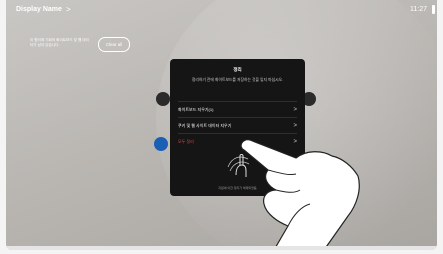 The width and height of the screenshot is (443, 254). What do you see at coordinates (221, 248) in the screenshot?
I see `bottom-bar` at bounding box center [221, 248].